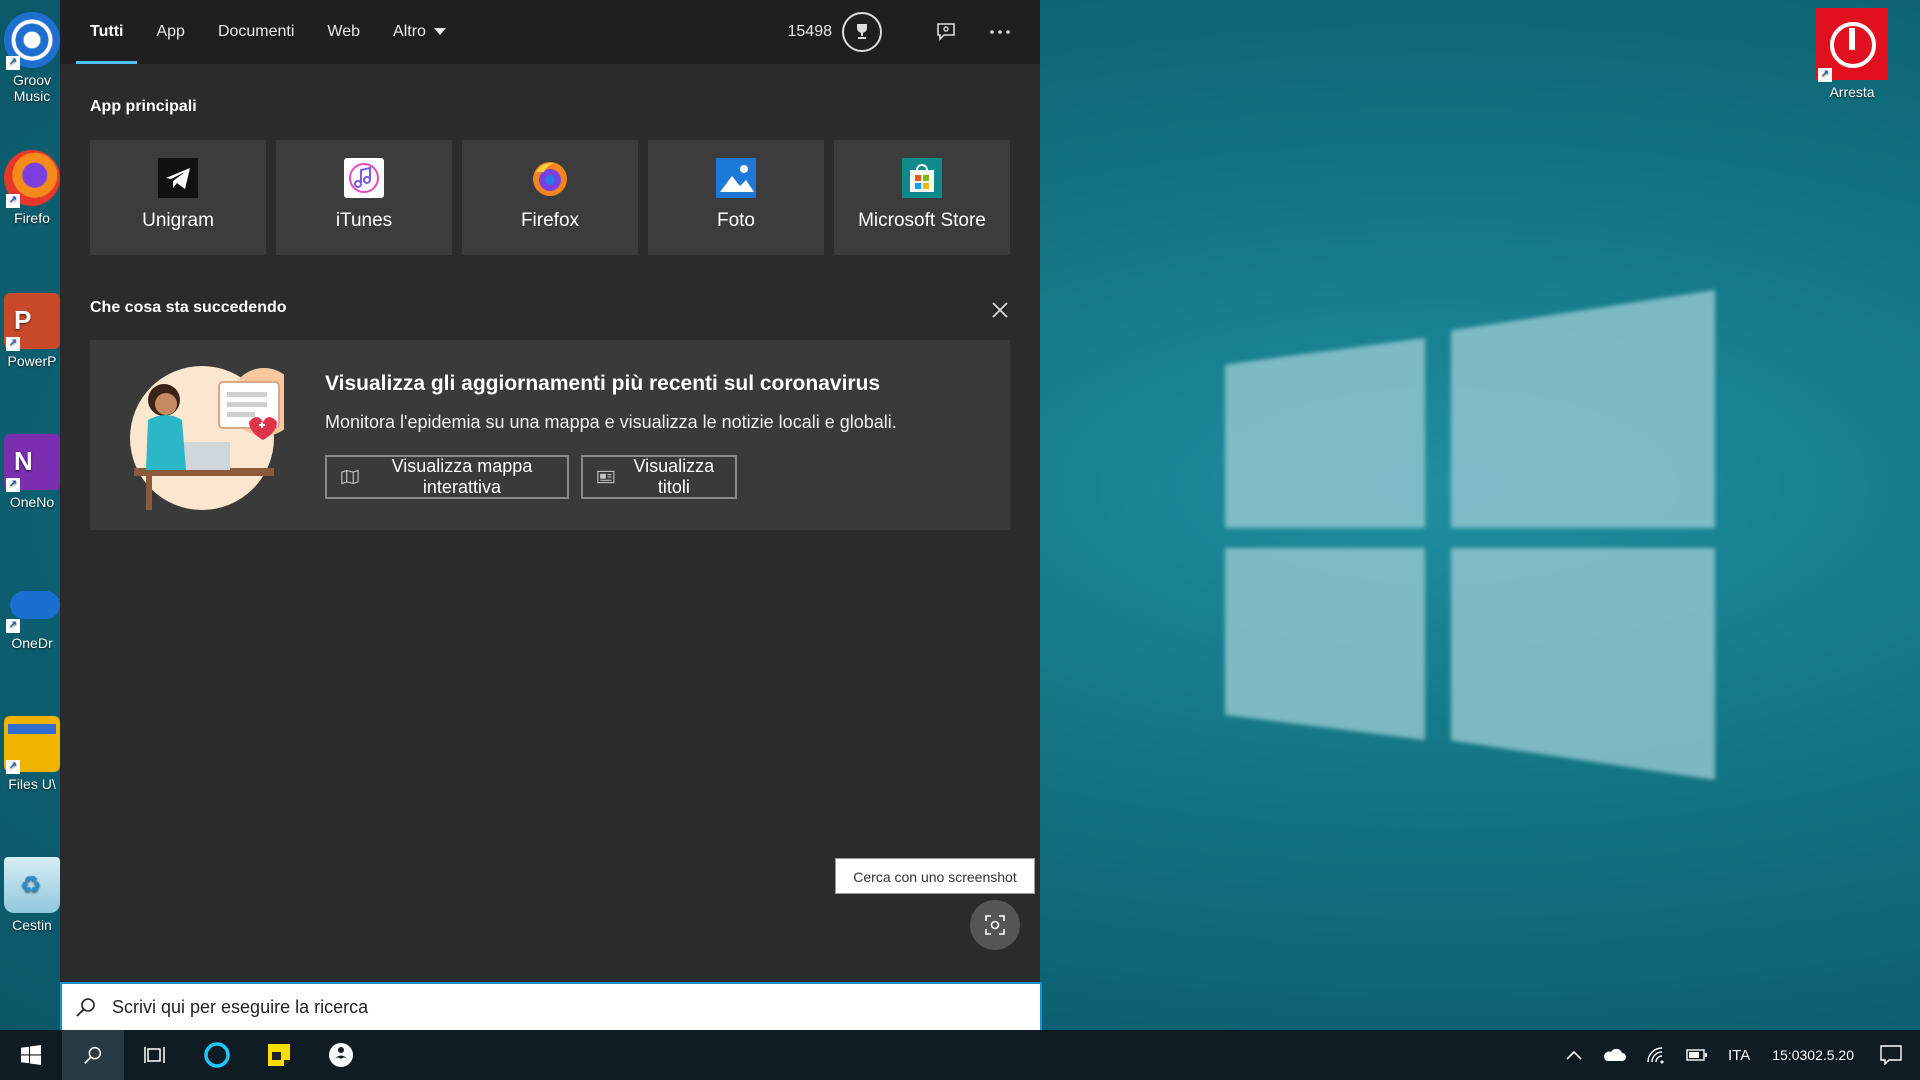 This screenshot has height=1080, width=1920. I want to click on desktop-icon-label: OneDr, so click(32, 643).